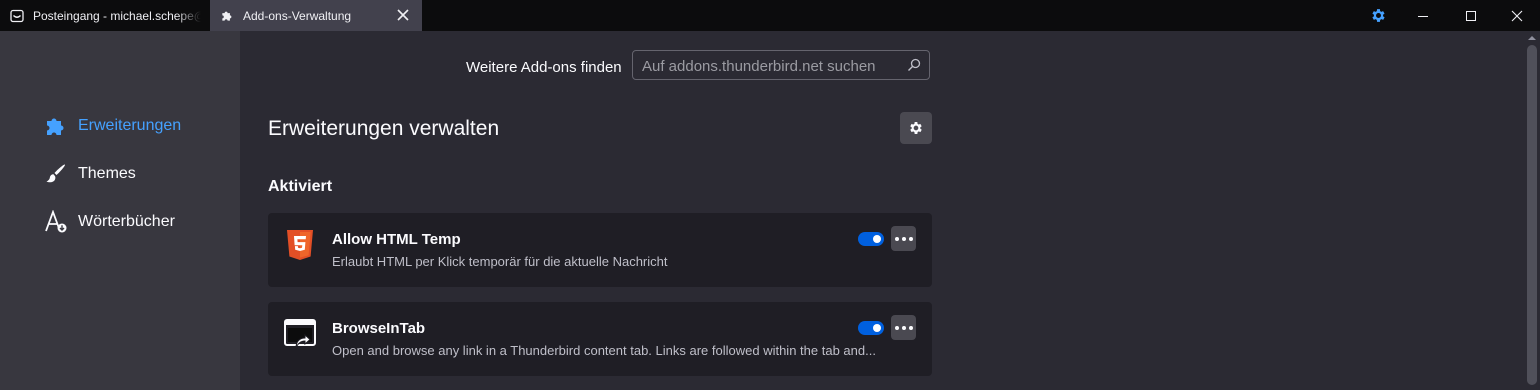  What do you see at coordinates (107, 173) in the screenshot?
I see `sidebar-item-label: Themes` at bounding box center [107, 173].